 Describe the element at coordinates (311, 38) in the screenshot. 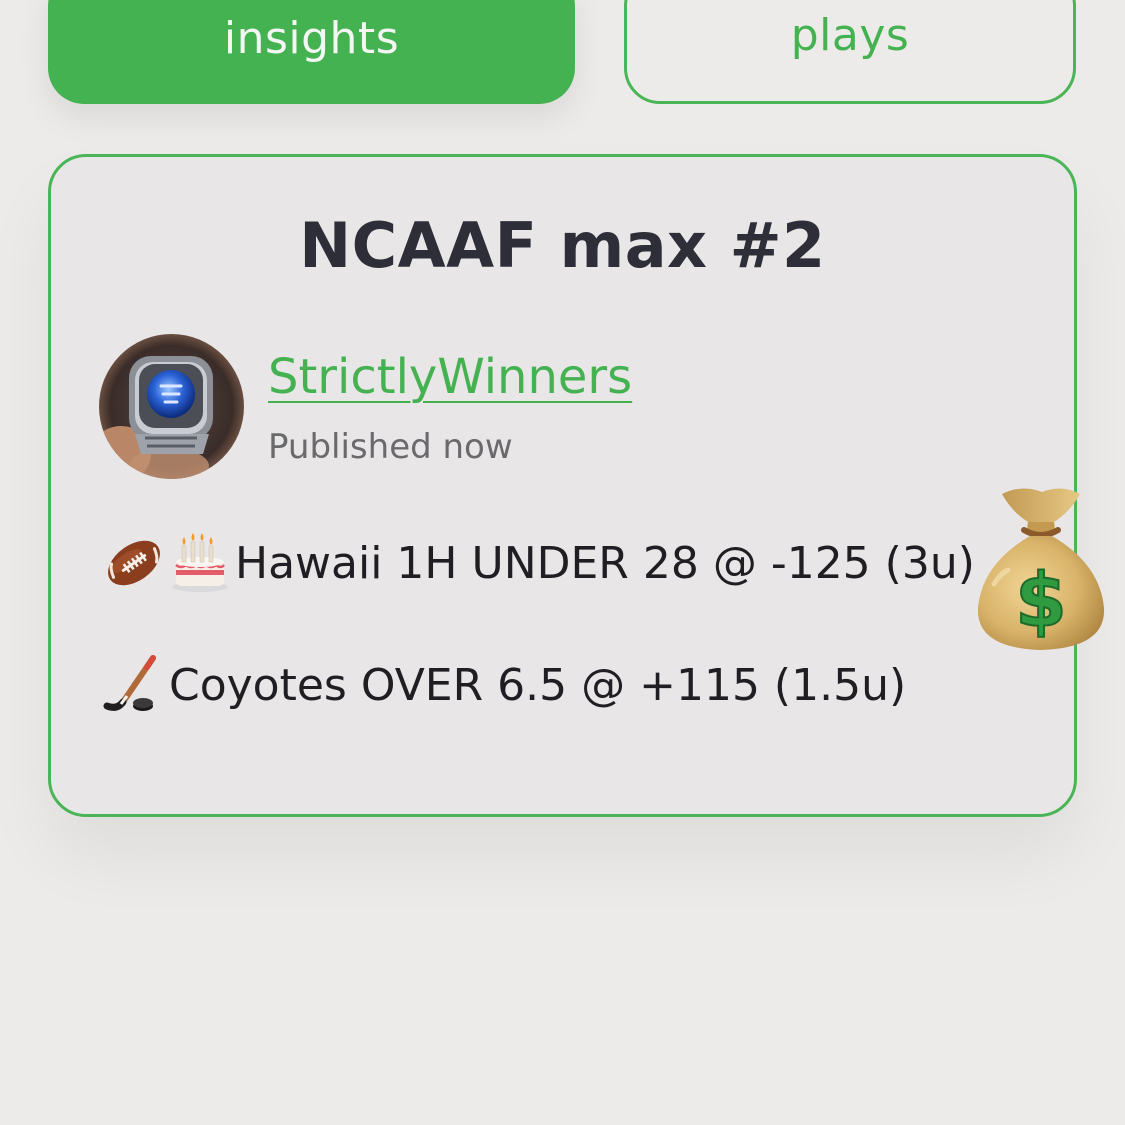

I see `tab-insights-label: insights` at that location.